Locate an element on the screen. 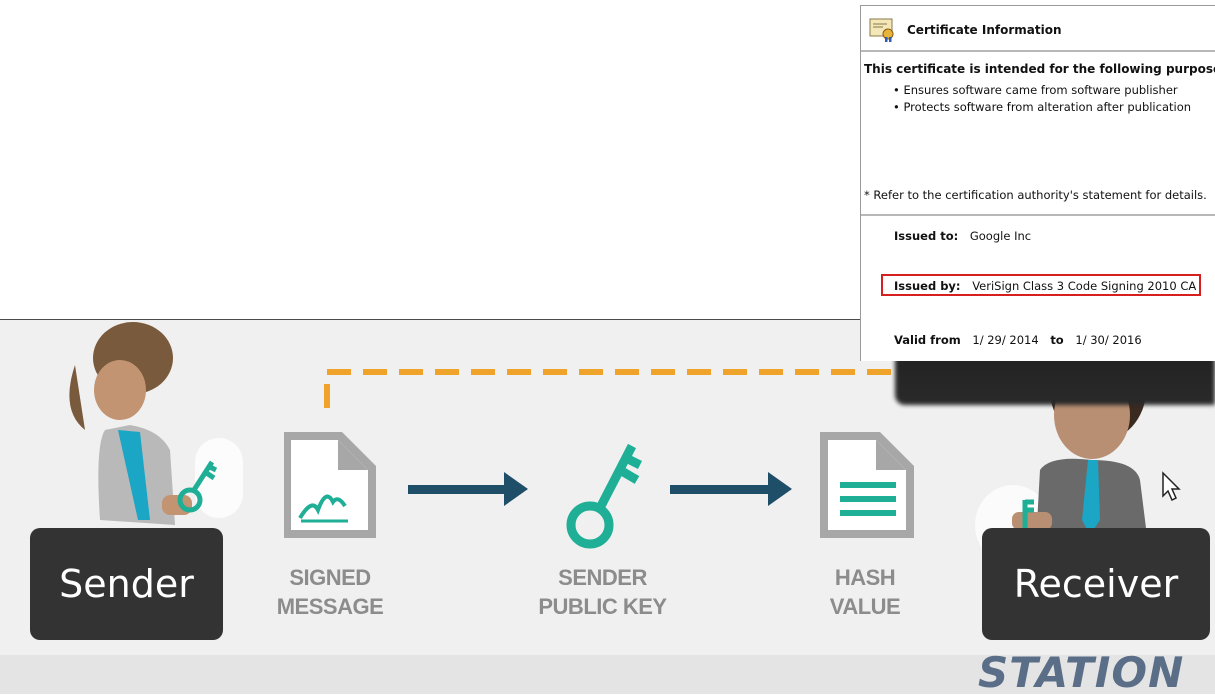 The height and width of the screenshot is (697, 1215). caption-line: VALUE is located at coordinates (865, 606).